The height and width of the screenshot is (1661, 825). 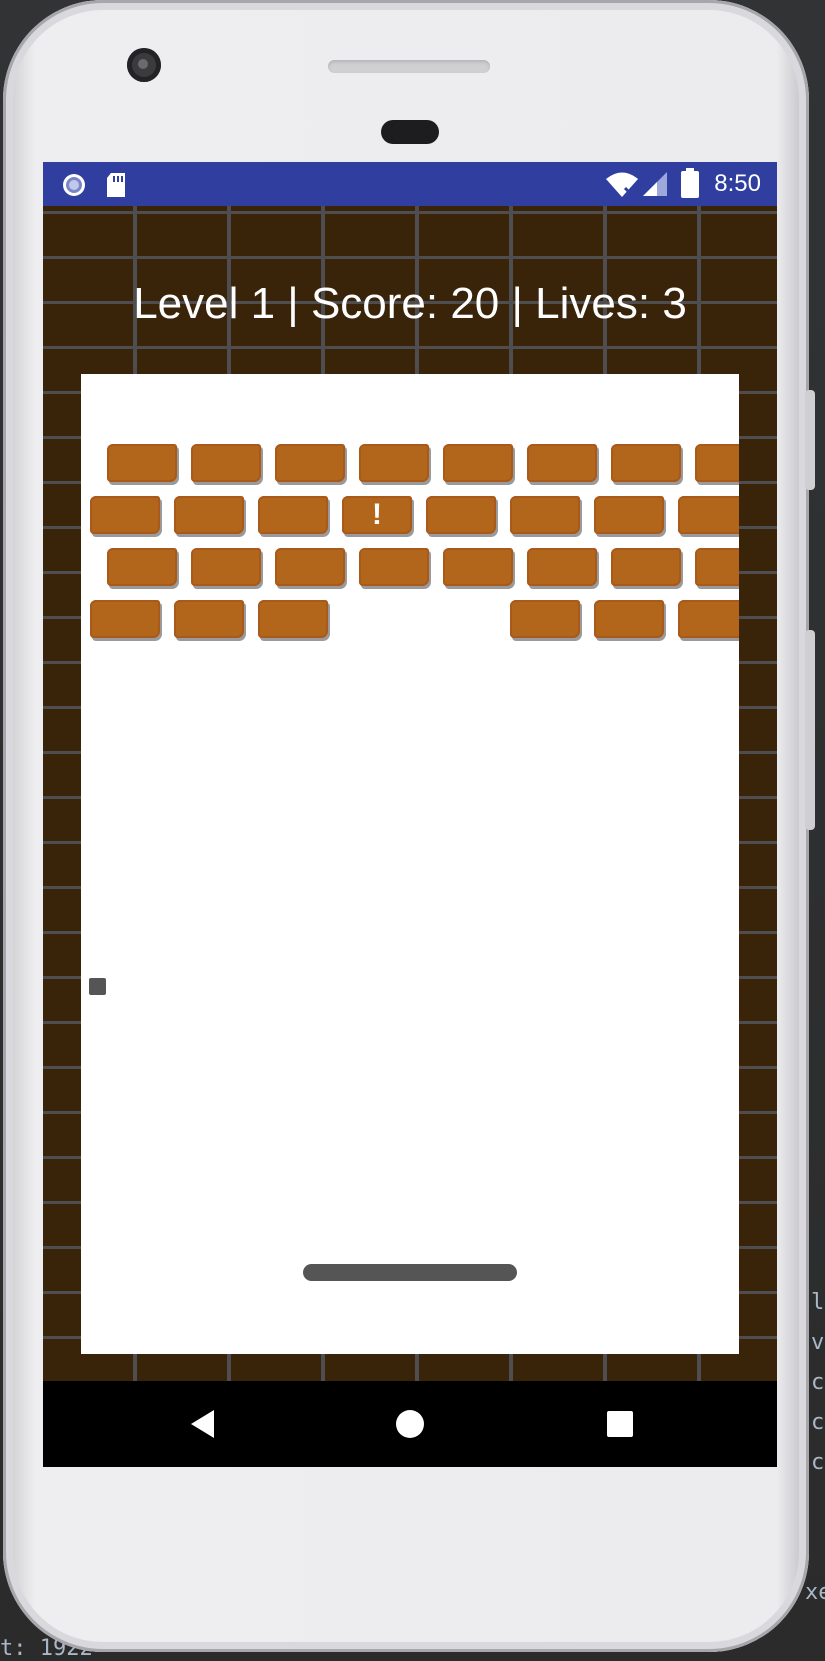 What do you see at coordinates (74, 187) in the screenshot?
I see `circle-dot-icon` at bounding box center [74, 187].